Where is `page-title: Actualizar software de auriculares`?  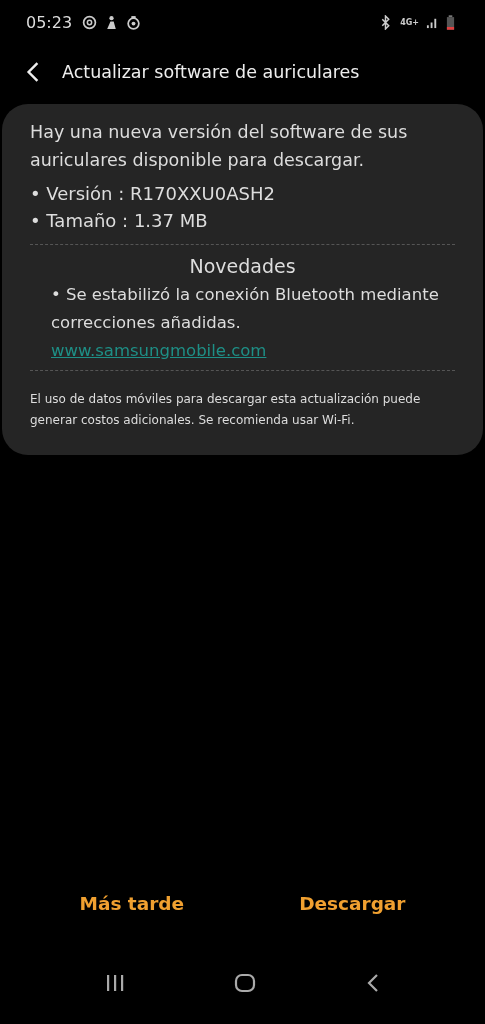 page-title: Actualizar software de auriculares is located at coordinates (211, 72).